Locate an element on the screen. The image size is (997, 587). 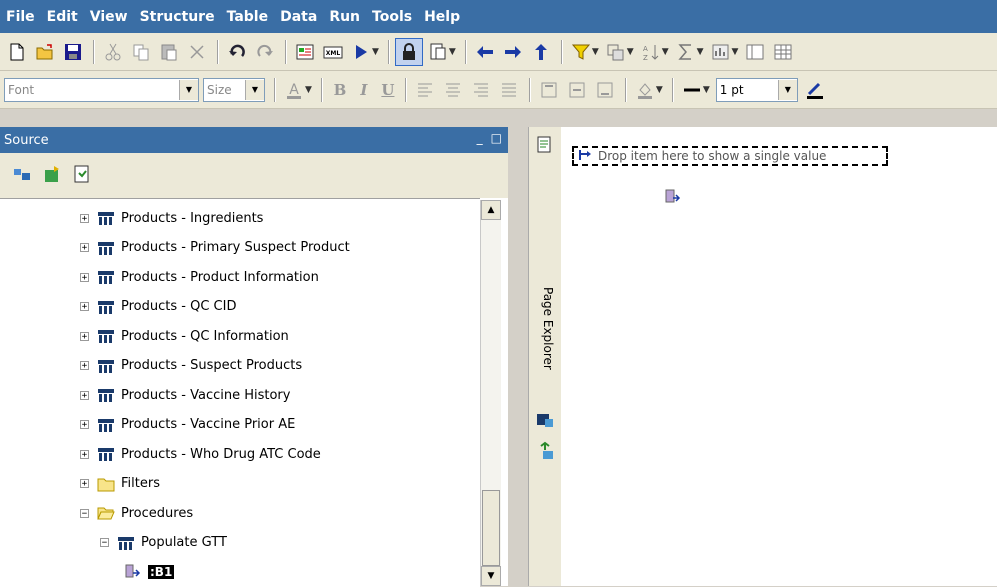
parameter-item-icon is located at coordinates (673, 198).